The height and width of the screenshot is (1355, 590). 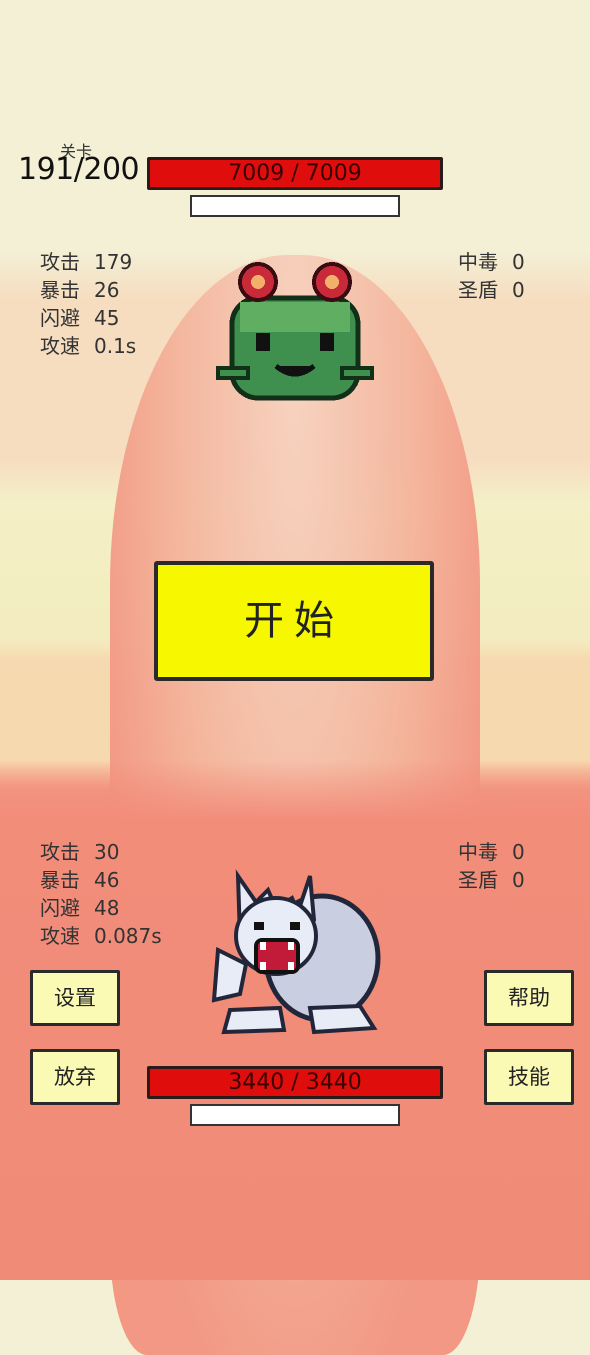 I want to click on settings-button: 设置, so click(x=75, y=998).